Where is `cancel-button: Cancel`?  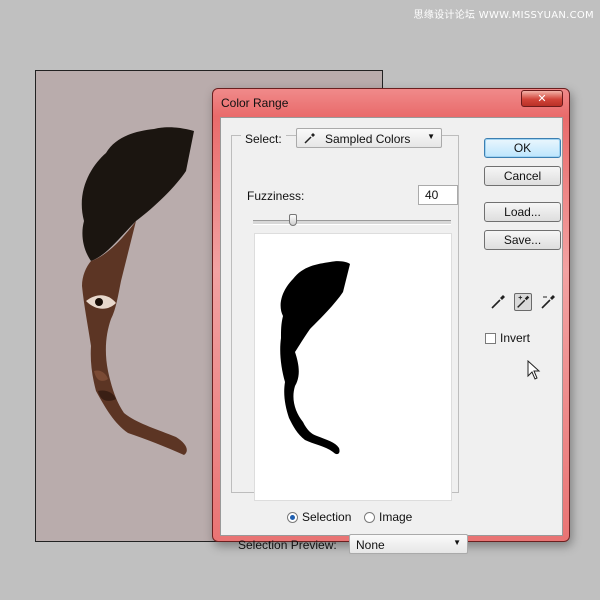
cancel-button: Cancel is located at coordinates (522, 176).